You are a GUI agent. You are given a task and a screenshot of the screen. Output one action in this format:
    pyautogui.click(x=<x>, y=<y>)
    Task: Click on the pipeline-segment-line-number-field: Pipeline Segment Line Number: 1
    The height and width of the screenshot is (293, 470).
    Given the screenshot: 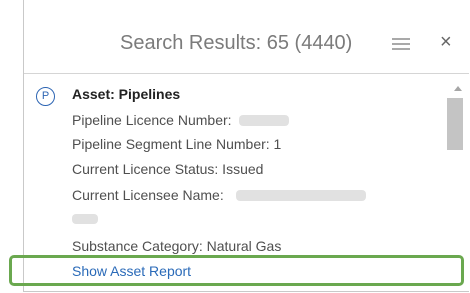 What is the action you would take?
    pyautogui.click(x=177, y=144)
    